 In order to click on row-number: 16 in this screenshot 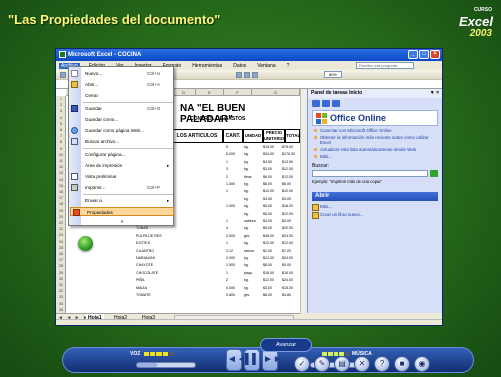, I will do `click(61, 192)`.